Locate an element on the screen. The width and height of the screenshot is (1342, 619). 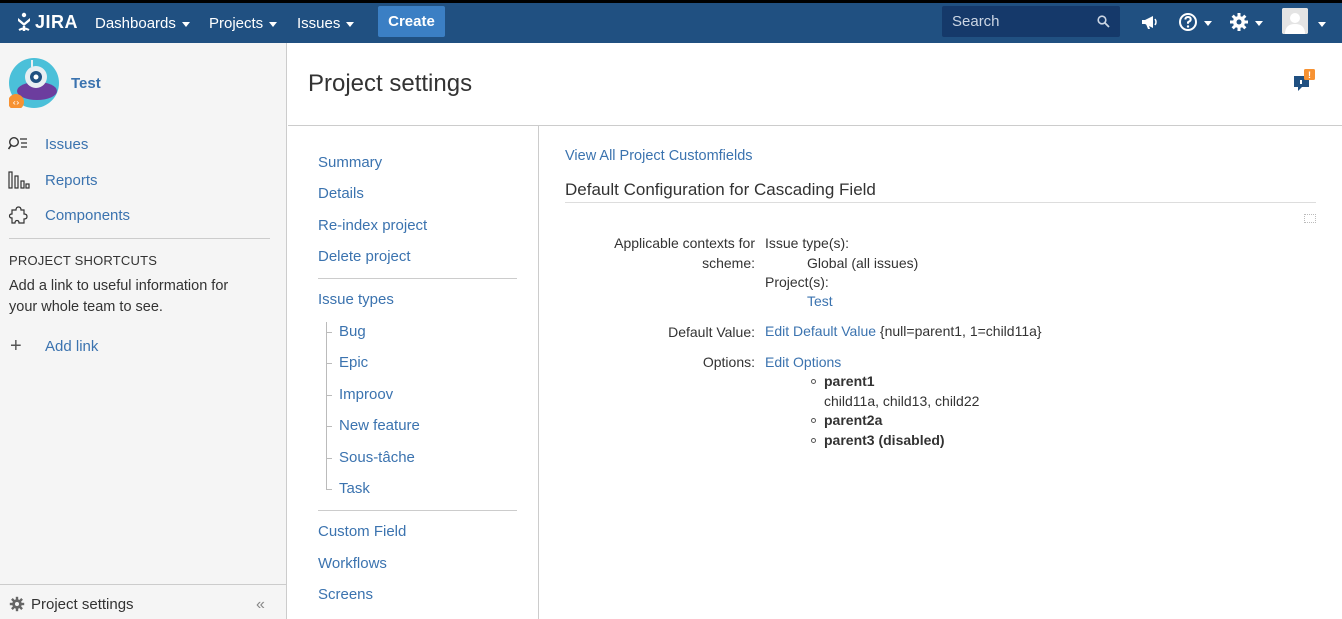
search-icon is located at coordinates (1103, 21).